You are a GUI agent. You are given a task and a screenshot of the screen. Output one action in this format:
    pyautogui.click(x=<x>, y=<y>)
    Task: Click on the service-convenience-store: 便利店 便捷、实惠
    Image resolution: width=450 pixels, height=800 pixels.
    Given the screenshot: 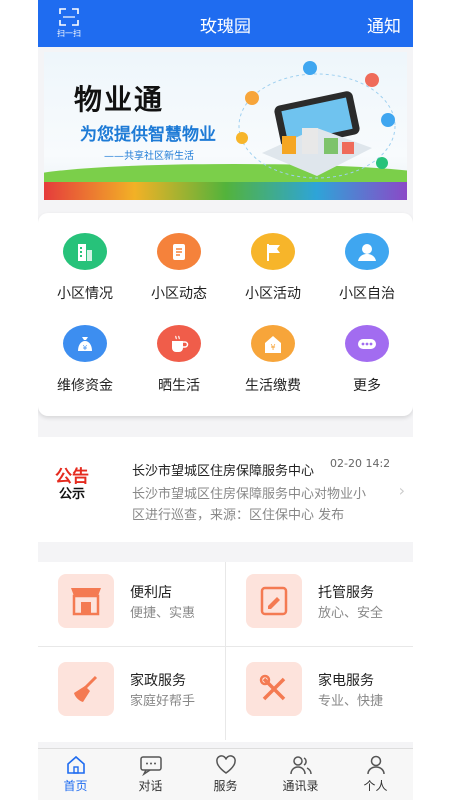 What is the action you would take?
    pyautogui.click(x=131, y=606)
    